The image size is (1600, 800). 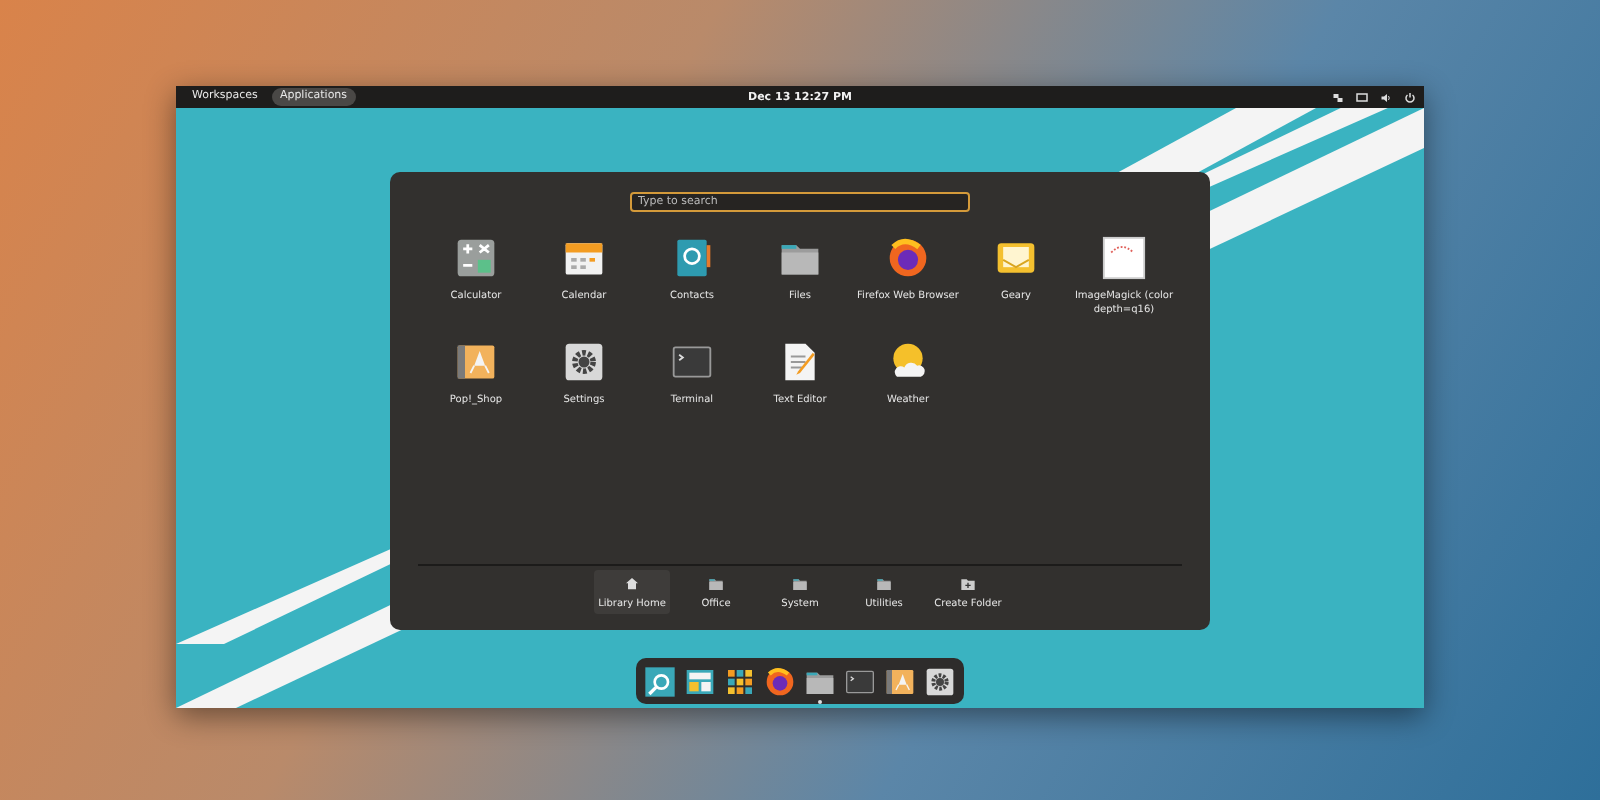 I want to click on calculator-icon, so click(x=476, y=258).